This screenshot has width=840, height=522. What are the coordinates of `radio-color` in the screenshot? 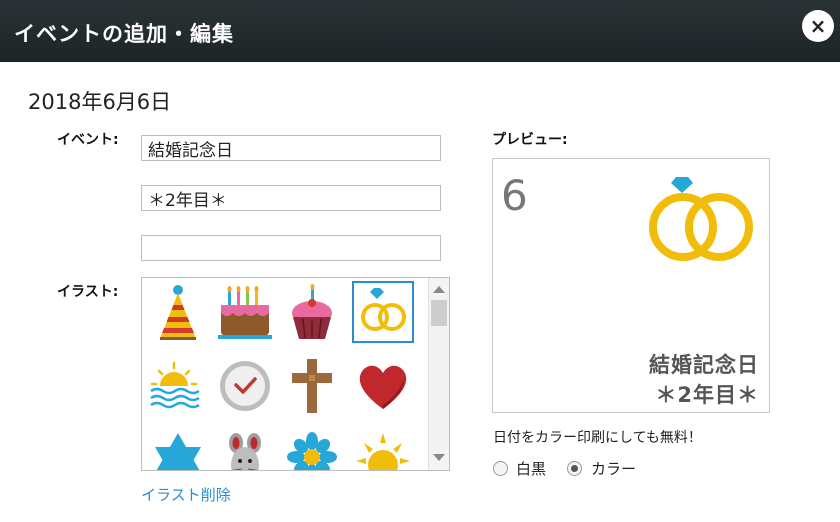 It's located at (574, 468).